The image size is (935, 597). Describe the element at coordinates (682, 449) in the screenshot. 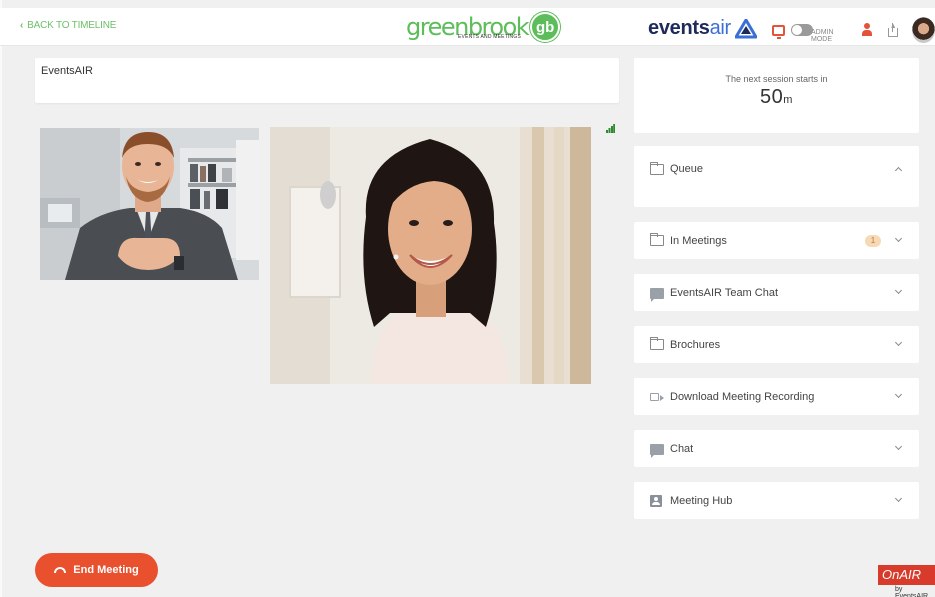

I see `panel-chat-label: Chat` at that location.